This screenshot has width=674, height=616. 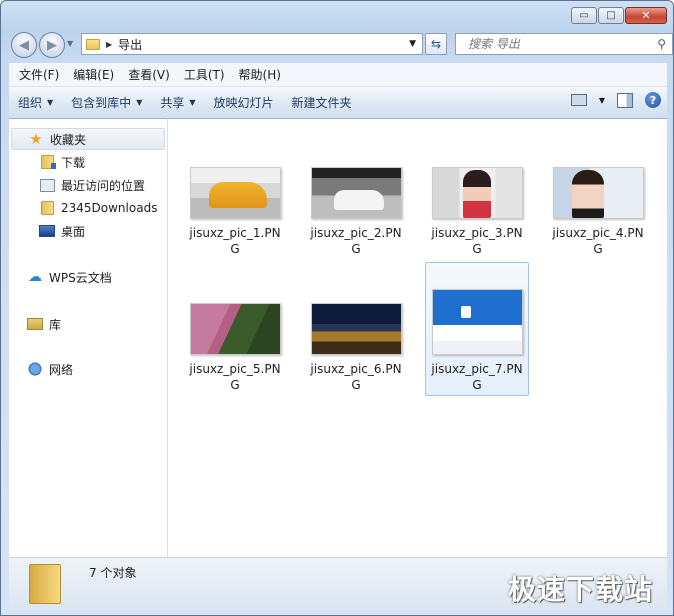 I want to click on sidebar-item-2345downloads: 2345Downloads, so click(x=98, y=208).